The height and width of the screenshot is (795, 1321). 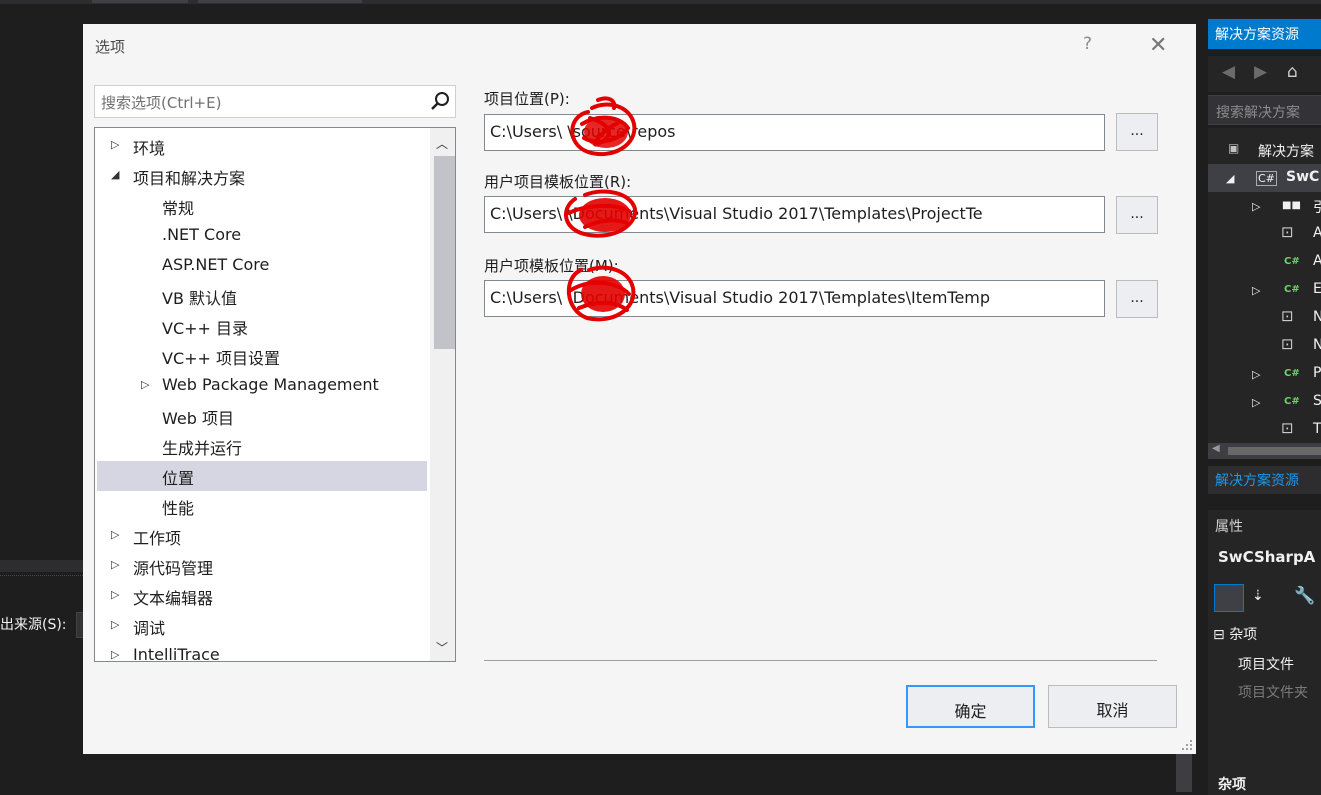 What do you see at coordinates (1264, 110) in the screenshot?
I see `solution-search-input: 搜索解决方案` at bounding box center [1264, 110].